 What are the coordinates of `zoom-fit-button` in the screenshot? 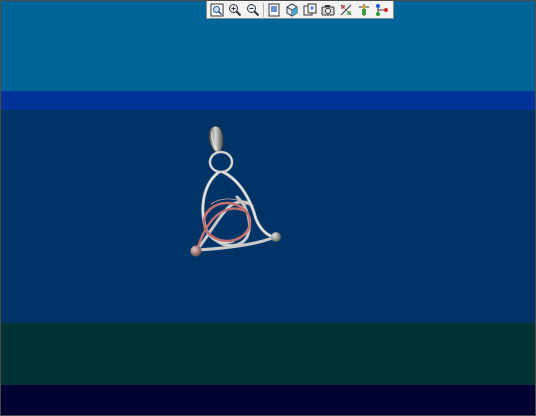 It's located at (216, 10).